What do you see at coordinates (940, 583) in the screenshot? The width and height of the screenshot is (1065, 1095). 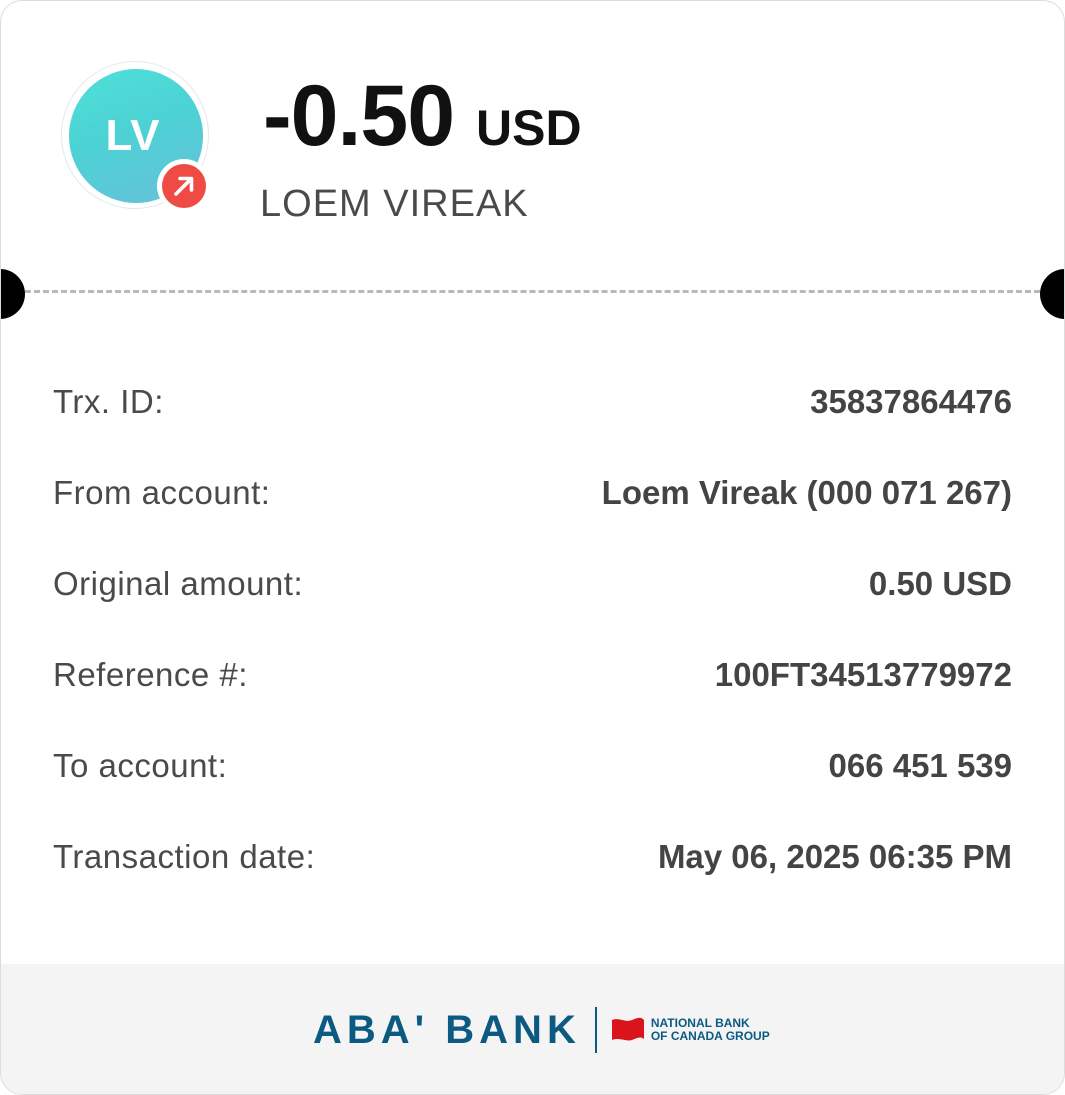 I see `detail-value: 0.50 USD` at bounding box center [940, 583].